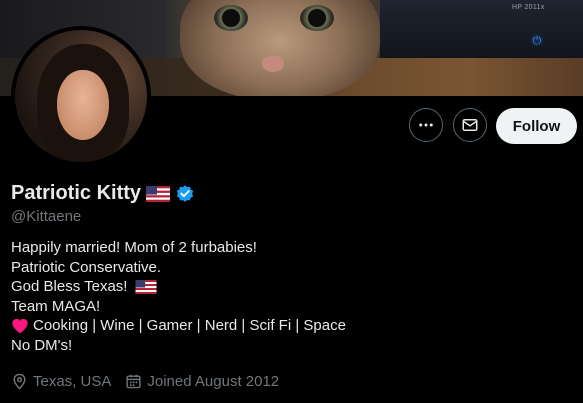  What do you see at coordinates (83, 105) in the screenshot?
I see `avatar-face` at bounding box center [83, 105].